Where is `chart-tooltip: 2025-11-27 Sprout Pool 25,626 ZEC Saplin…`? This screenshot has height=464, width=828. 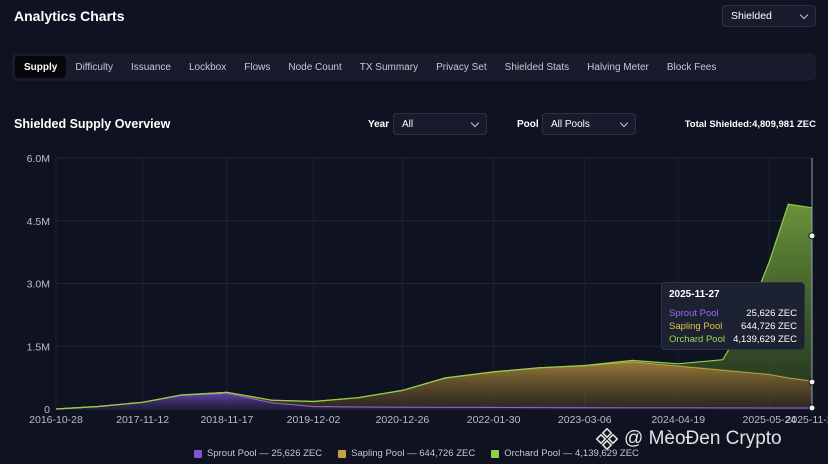 chart-tooltip: 2025-11-27 Sprout Pool 25,626 ZEC Saplin… is located at coordinates (733, 316).